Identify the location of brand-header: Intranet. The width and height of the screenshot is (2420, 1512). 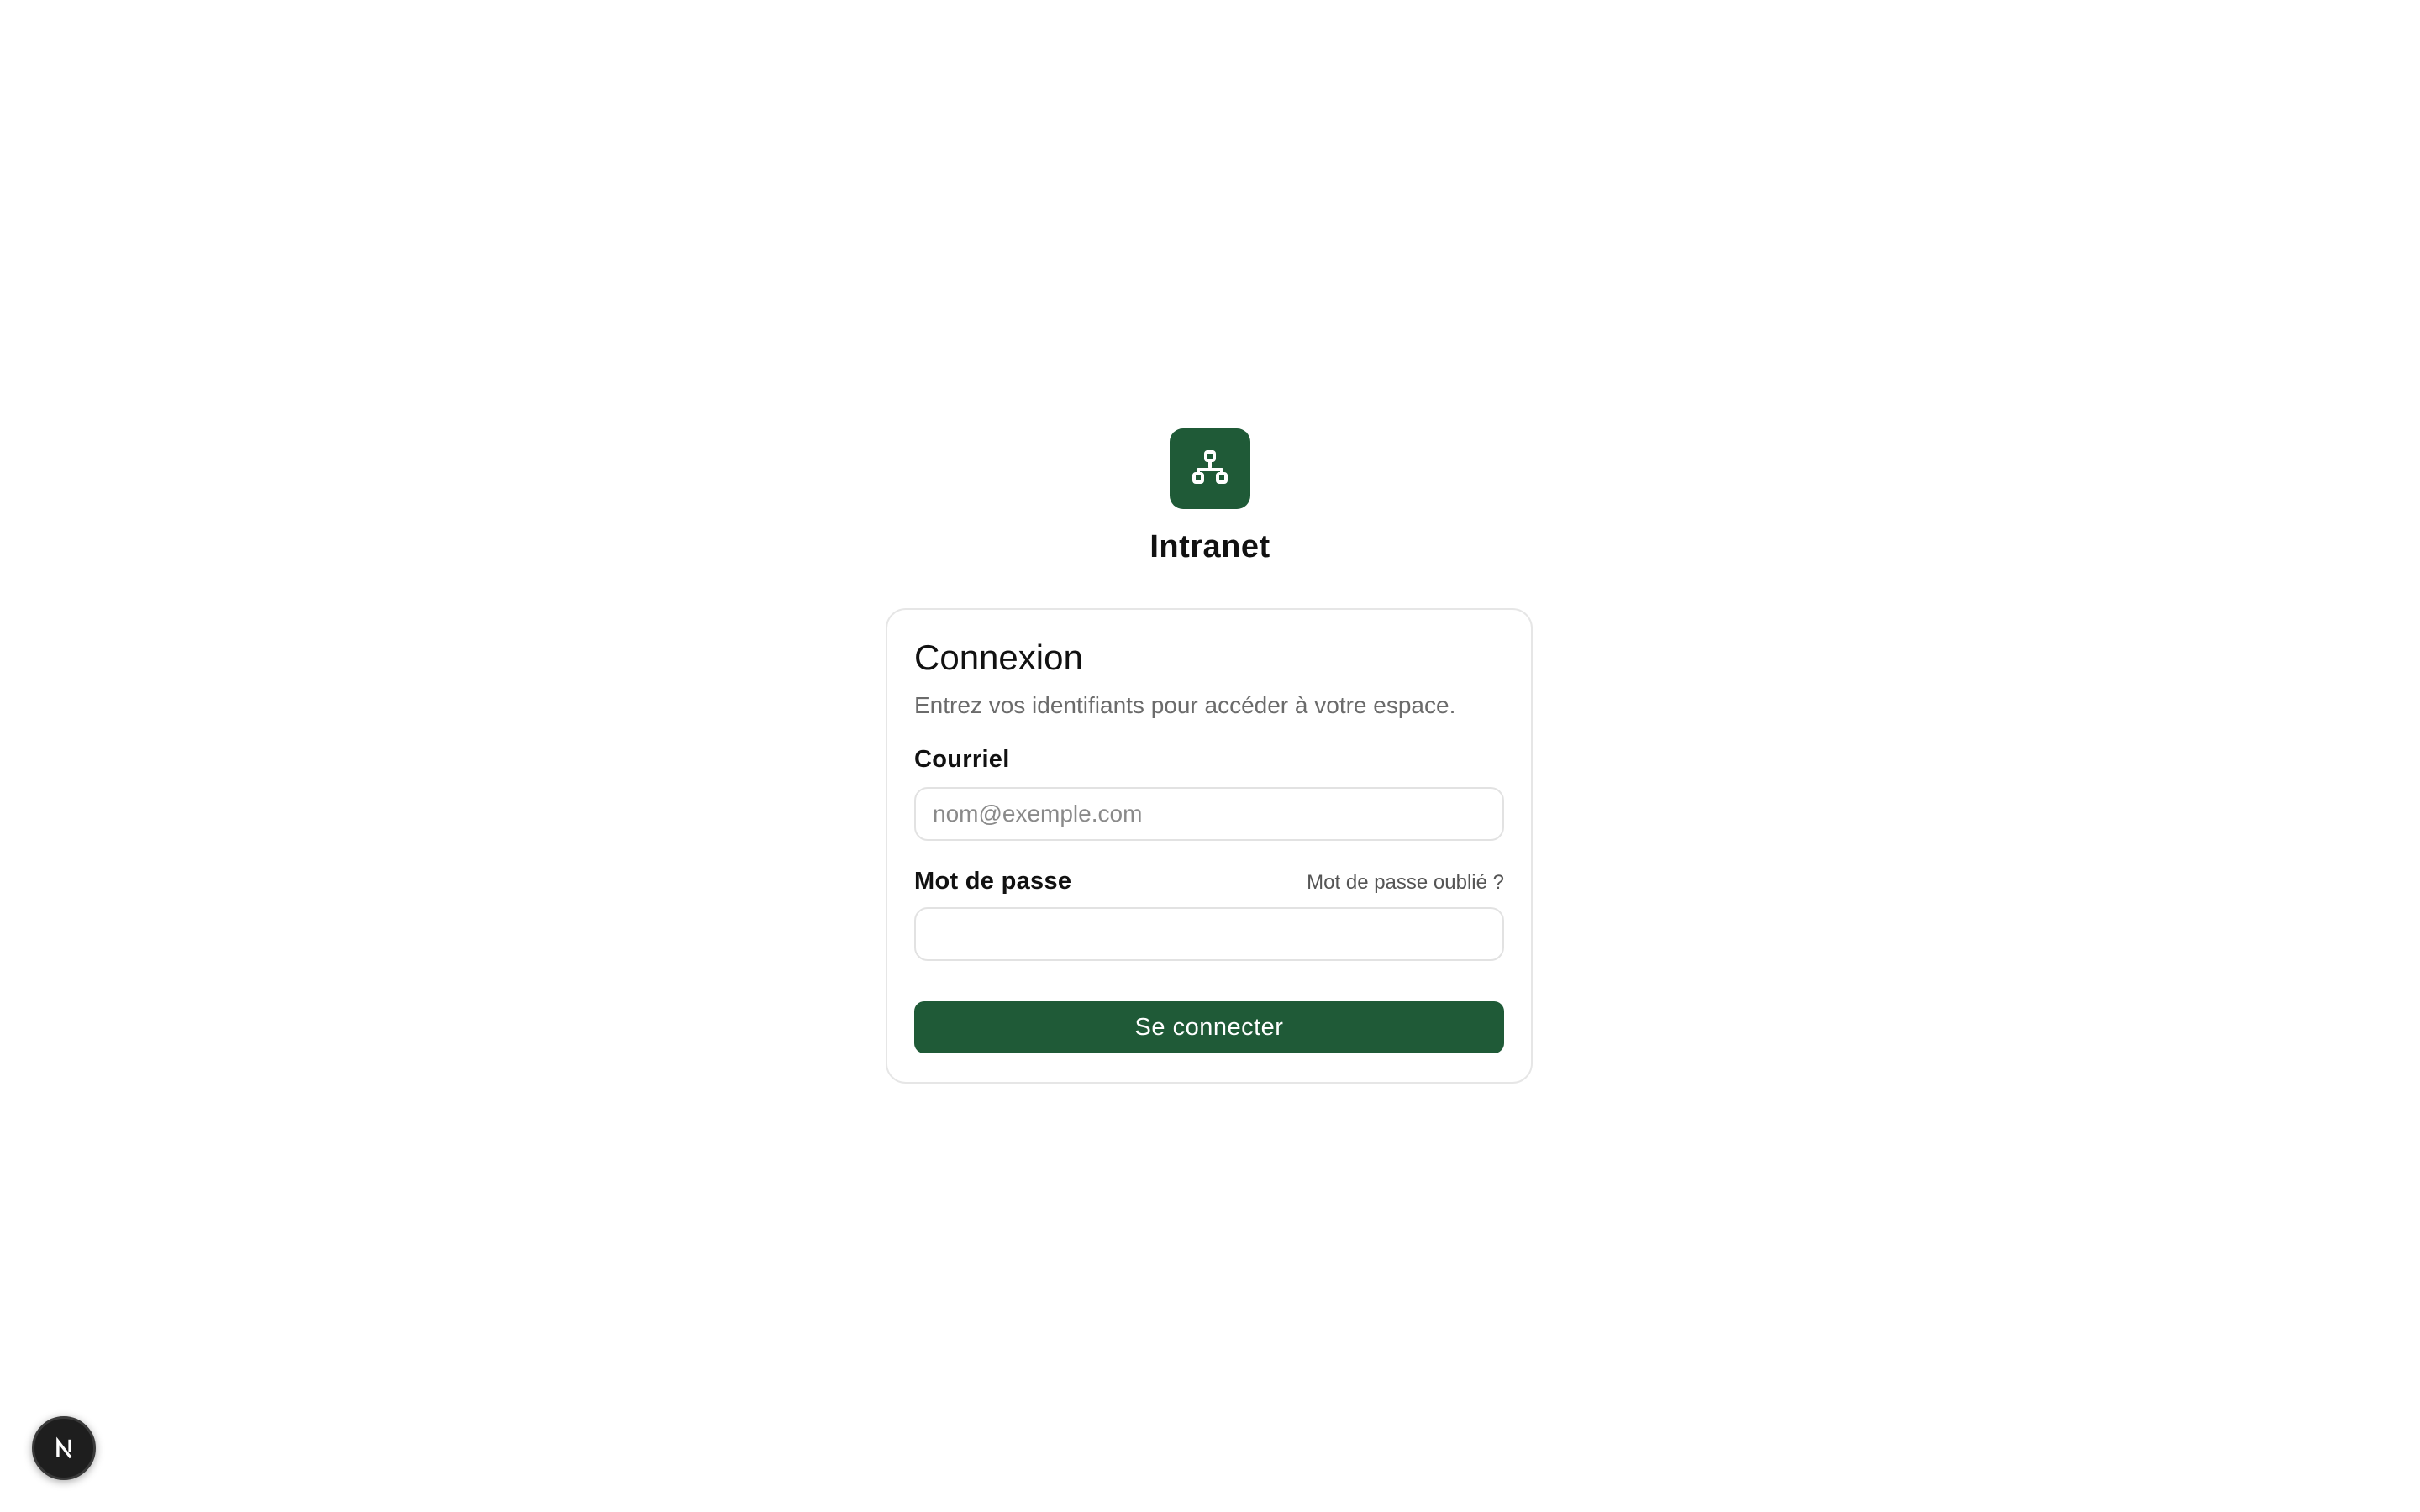
(1210, 496).